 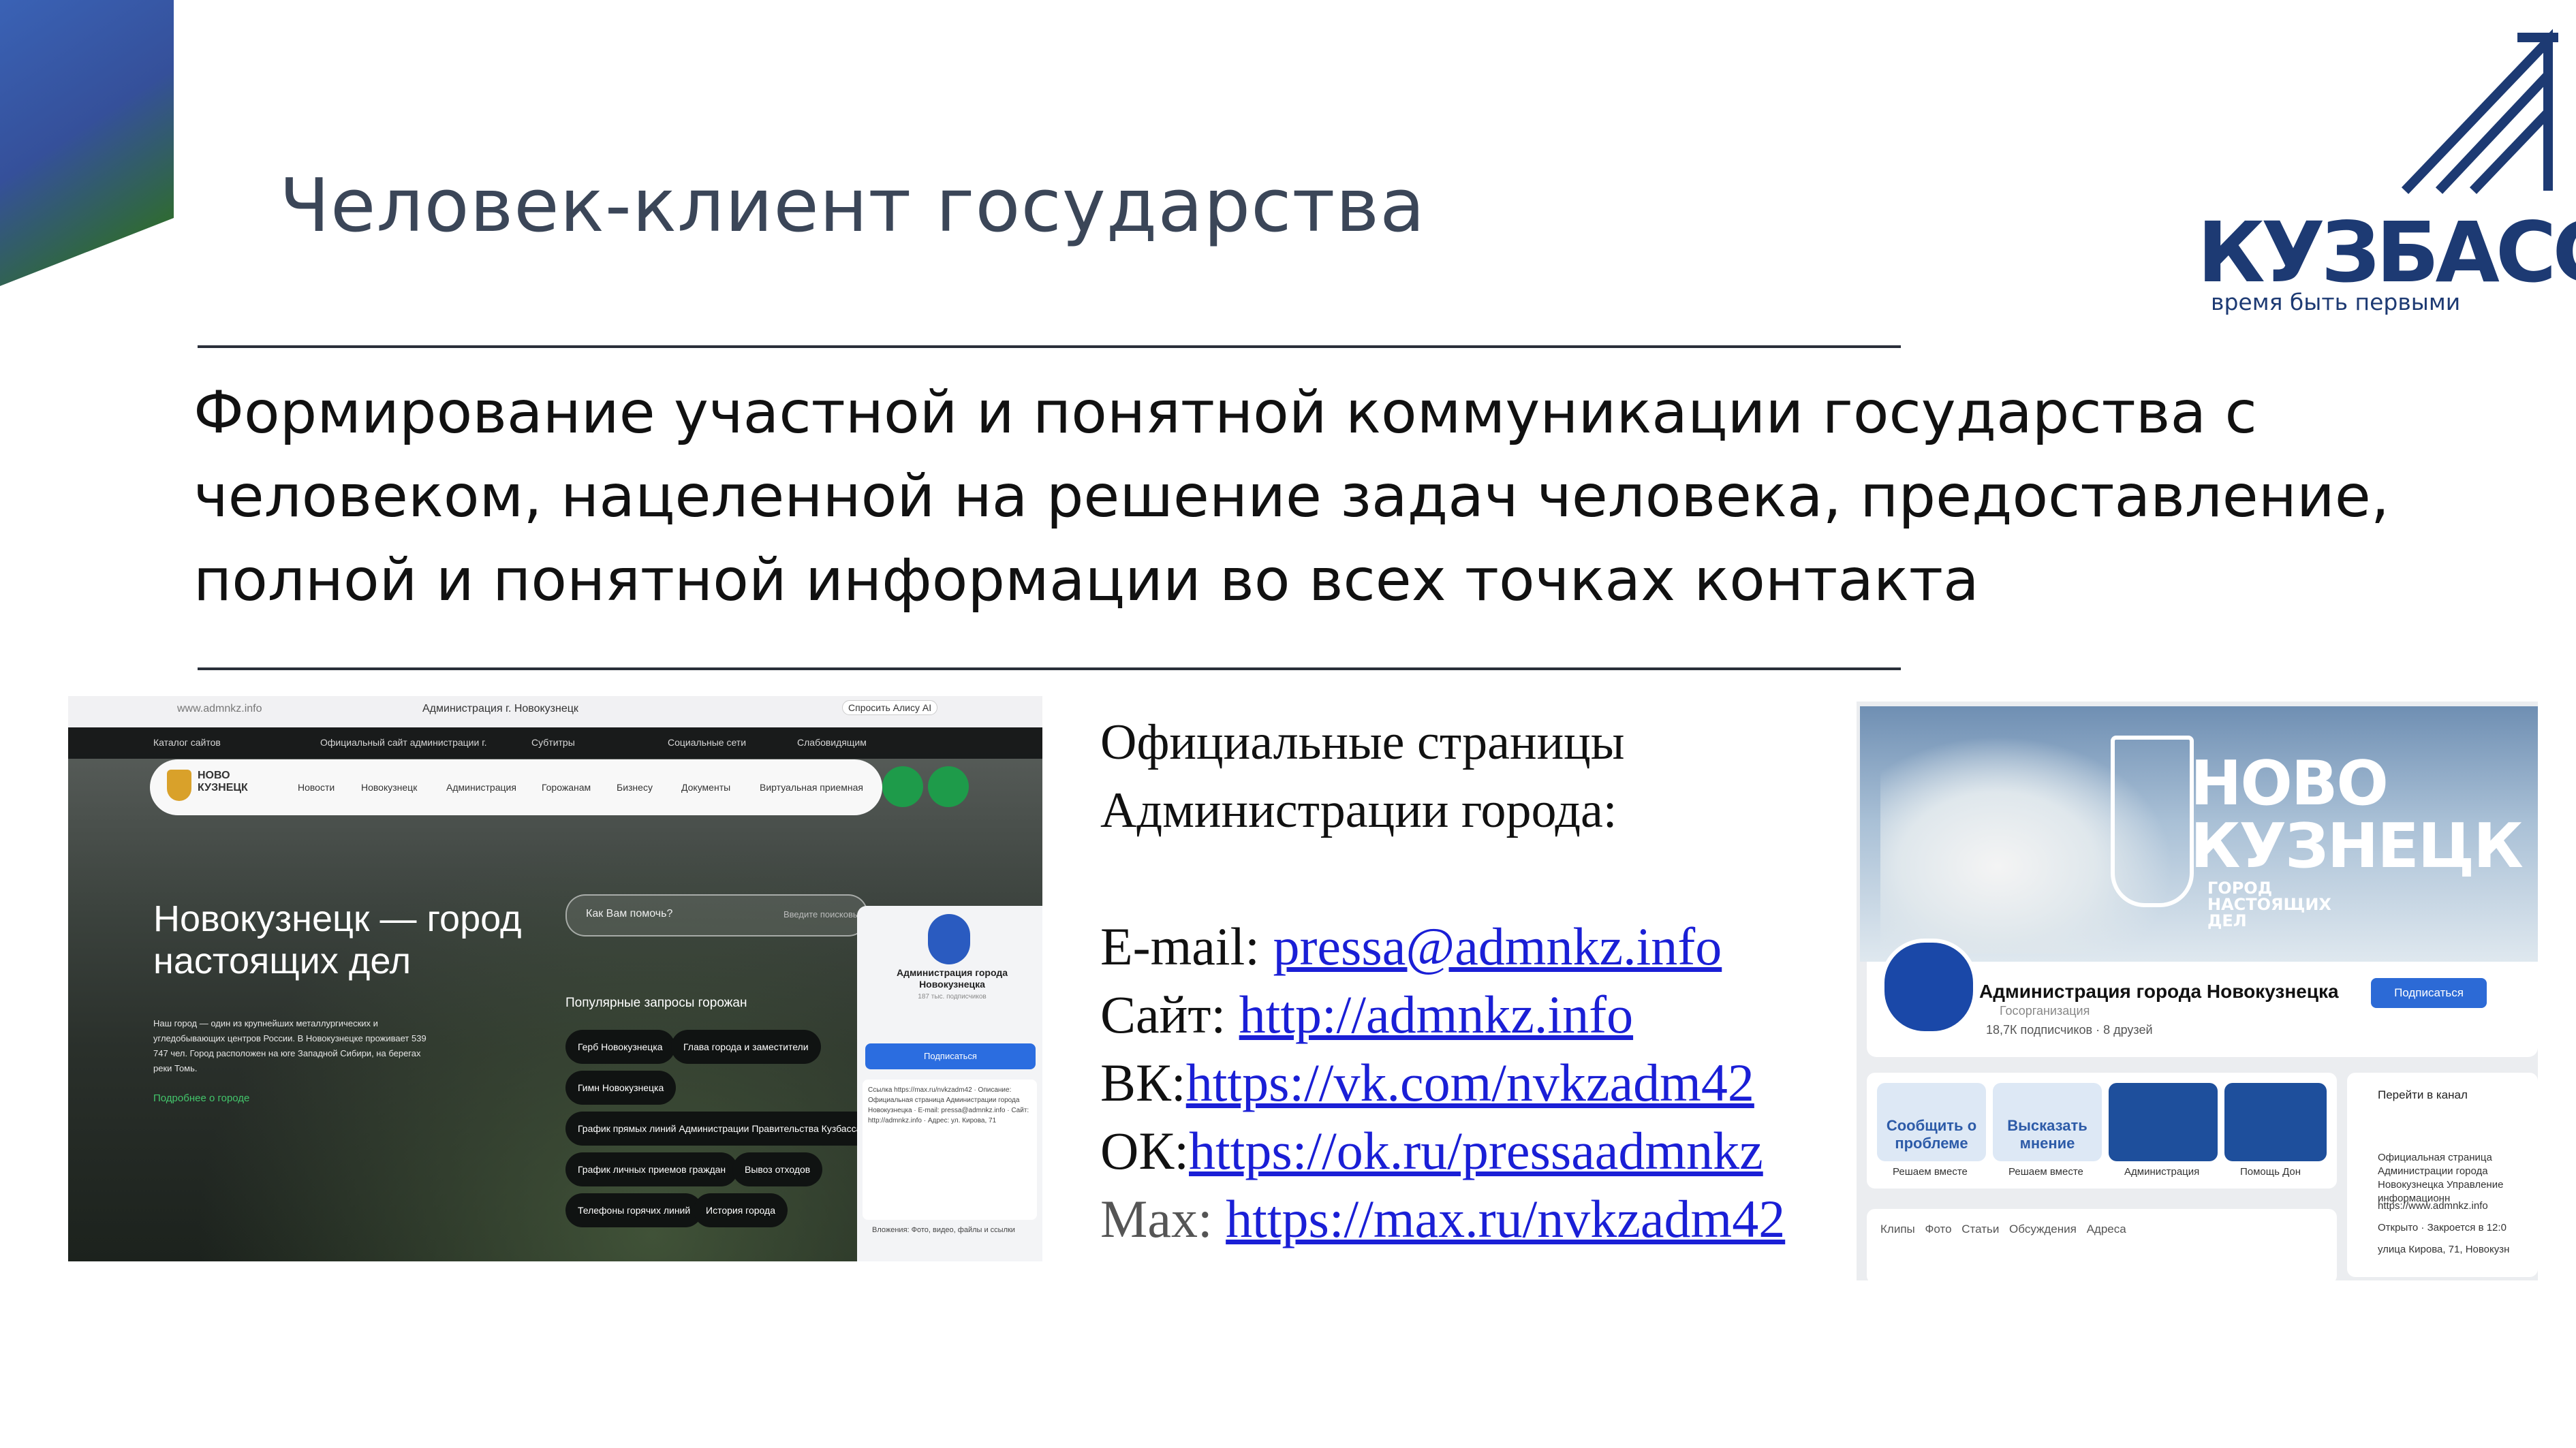 What do you see at coordinates (187, 742) in the screenshot?
I see `top-link-catalog: Каталог сайтов` at bounding box center [187, 742].